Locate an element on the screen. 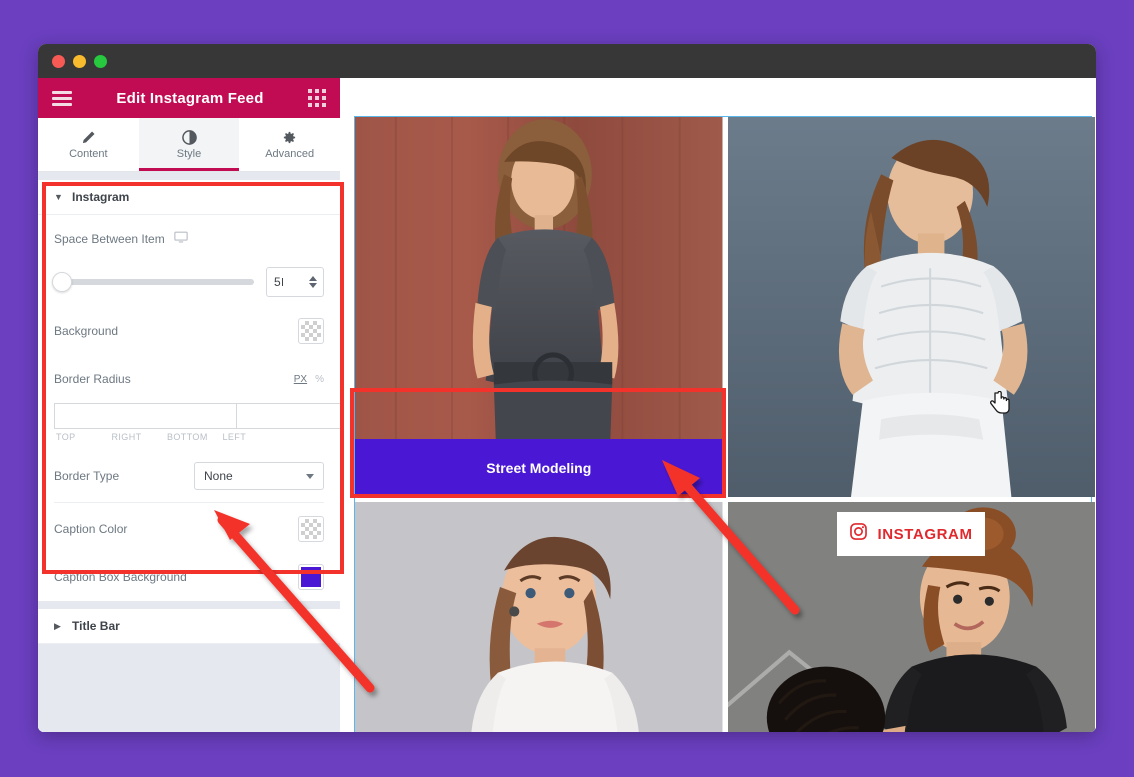 This screenshot has width=1134, height=777. chevron-down-icon is located at coordinates (310, 476).